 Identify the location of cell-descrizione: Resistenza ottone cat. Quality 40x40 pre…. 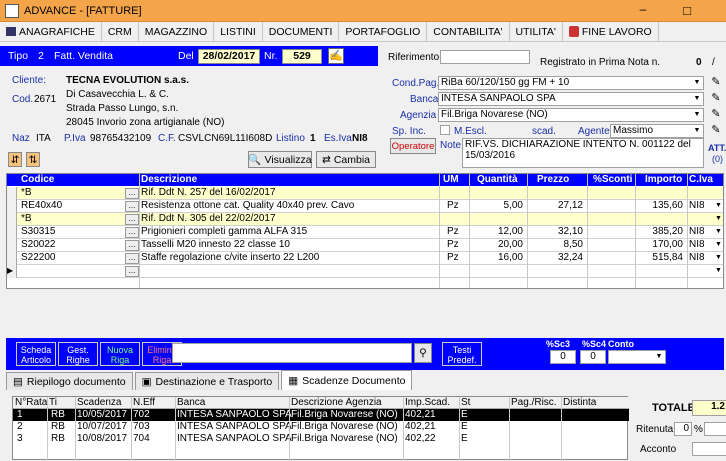
(247, 206).